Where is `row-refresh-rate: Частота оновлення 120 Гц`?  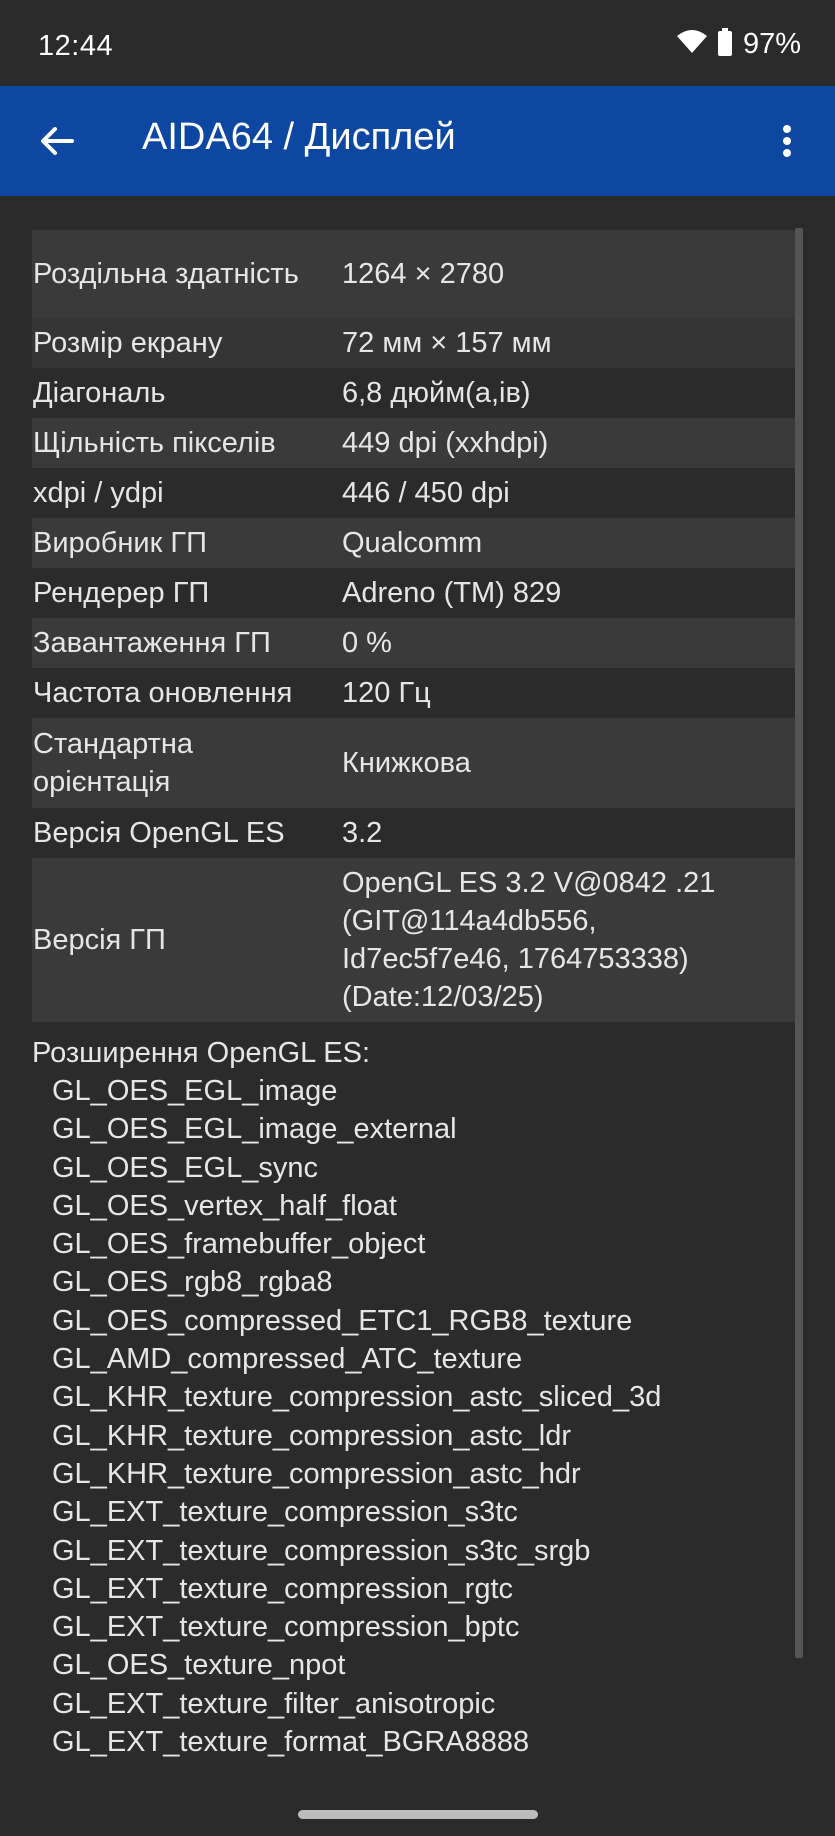
row-refresh-rate: Частота оновлення 120 Гц is located at coordinates (417, 693).